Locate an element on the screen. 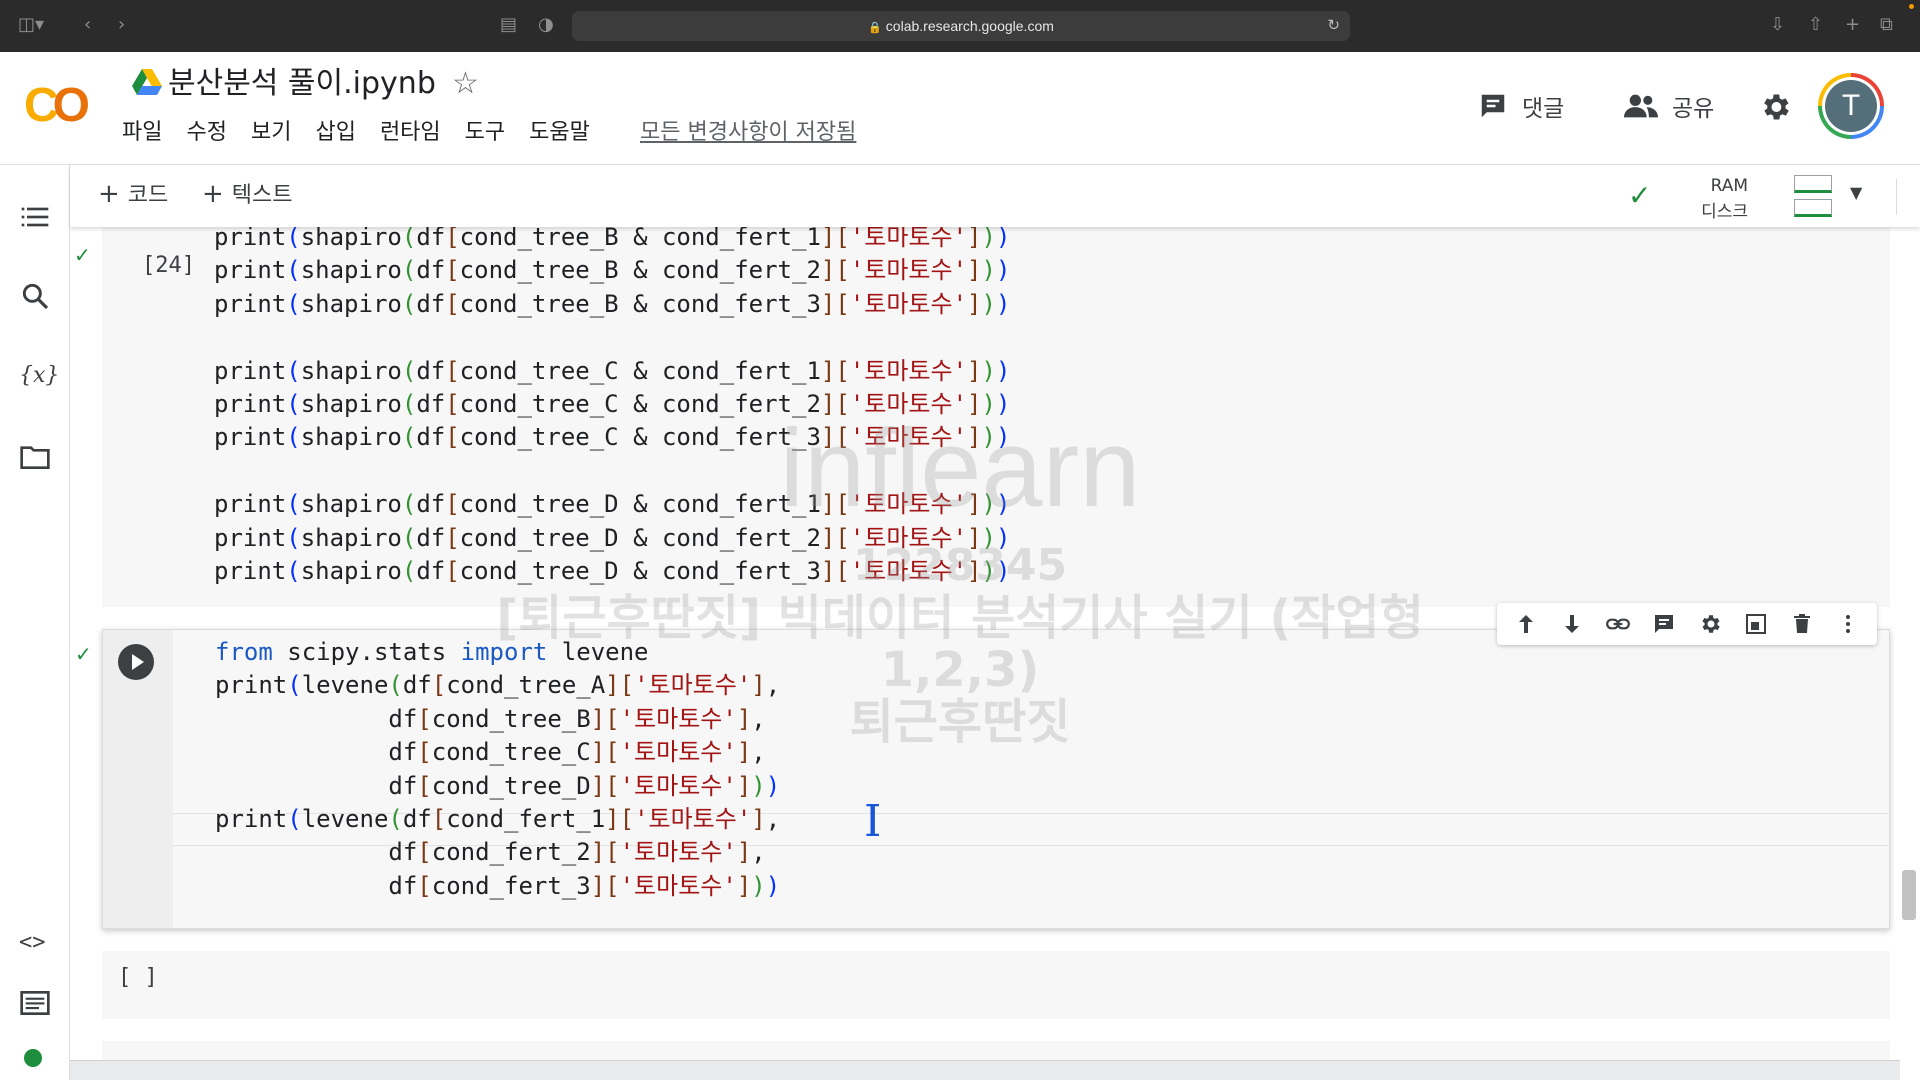 This screenshot has width=1920, height=1080. menu-runtime: 런타임 is located at coordinates (410, 133).